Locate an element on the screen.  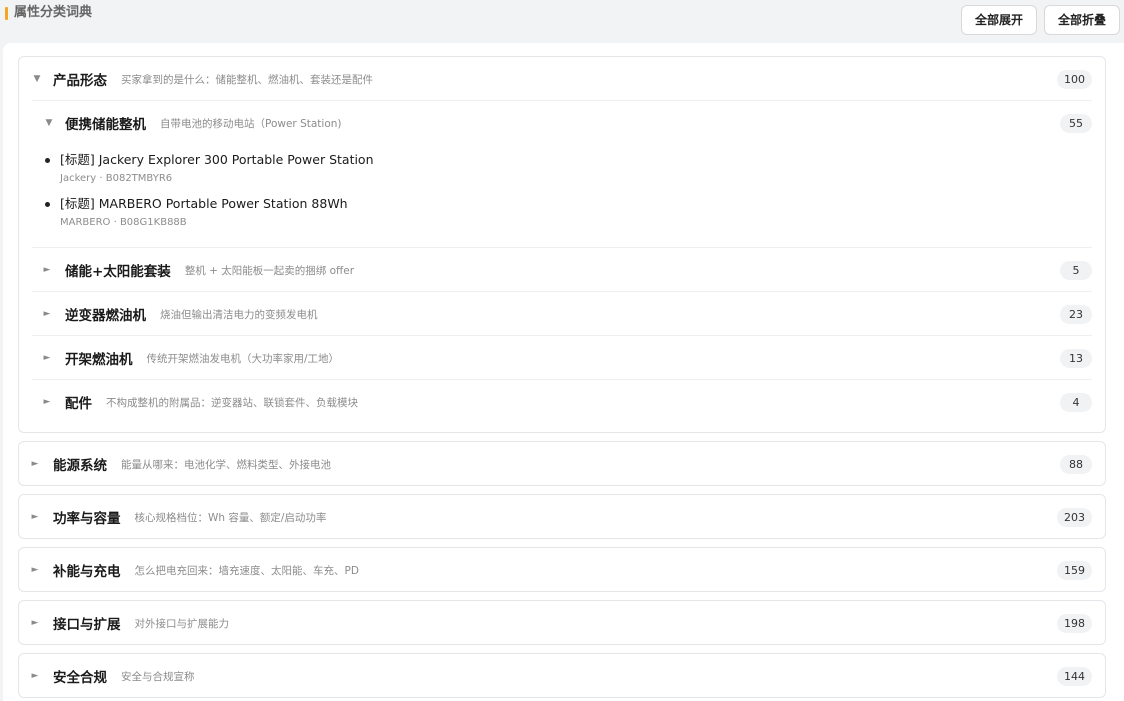
count-badge: 88 is located at coordinates (1076, 464).